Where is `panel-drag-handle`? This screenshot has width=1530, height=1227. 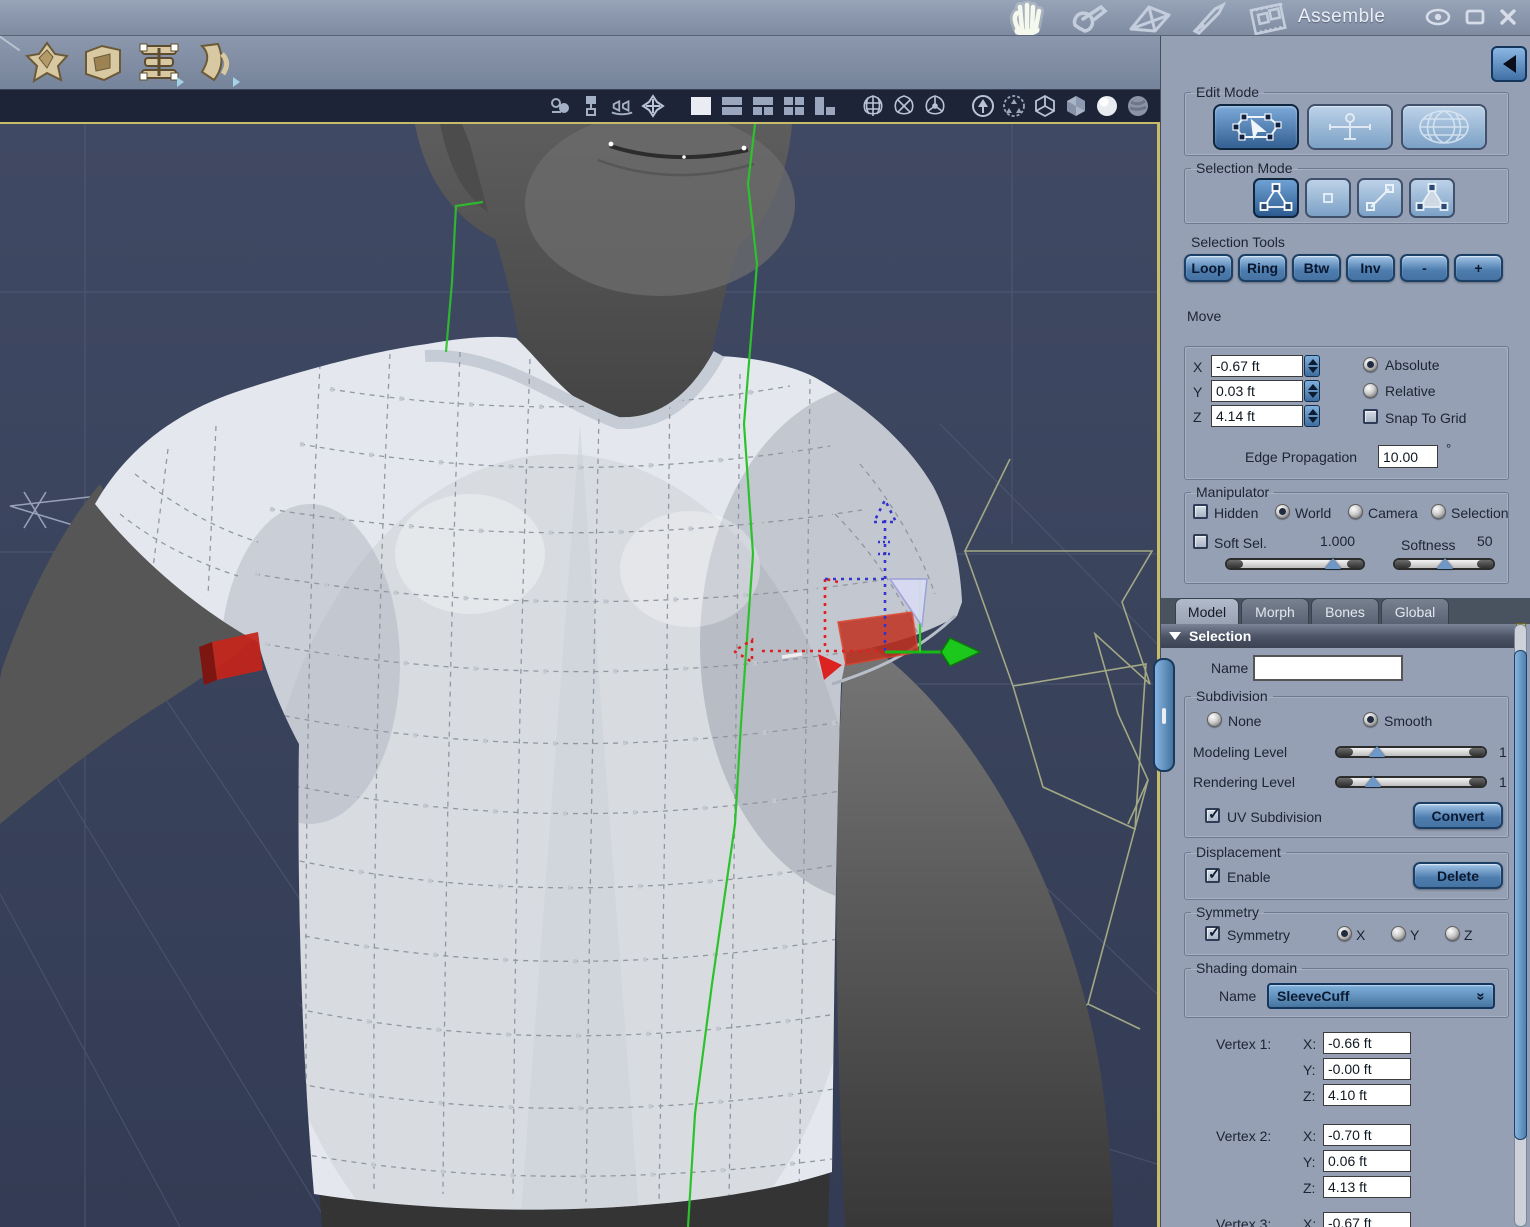
panel-drag-handle is located at coordinates (1164, 715).